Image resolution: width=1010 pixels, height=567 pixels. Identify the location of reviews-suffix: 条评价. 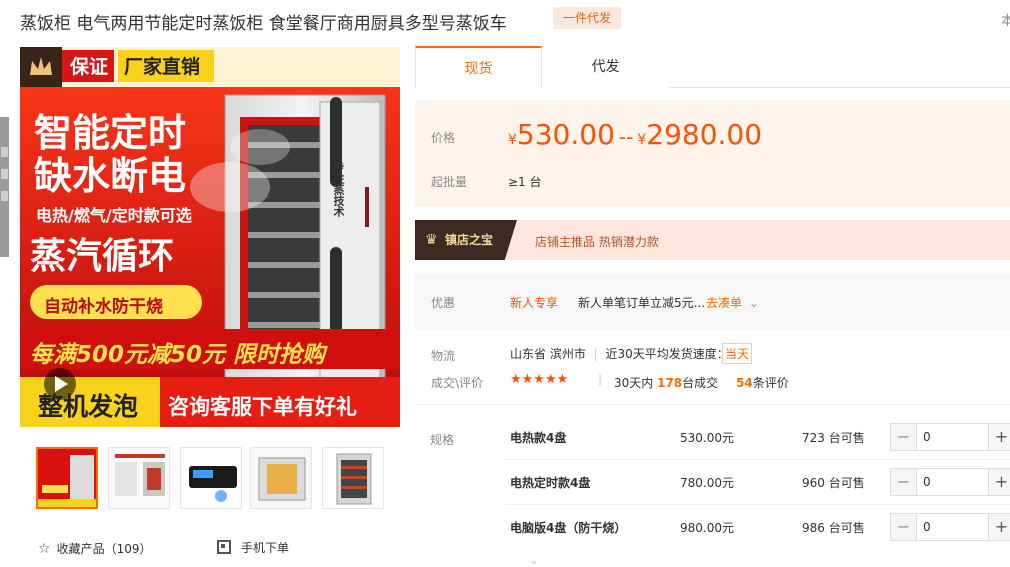
(770, 383).